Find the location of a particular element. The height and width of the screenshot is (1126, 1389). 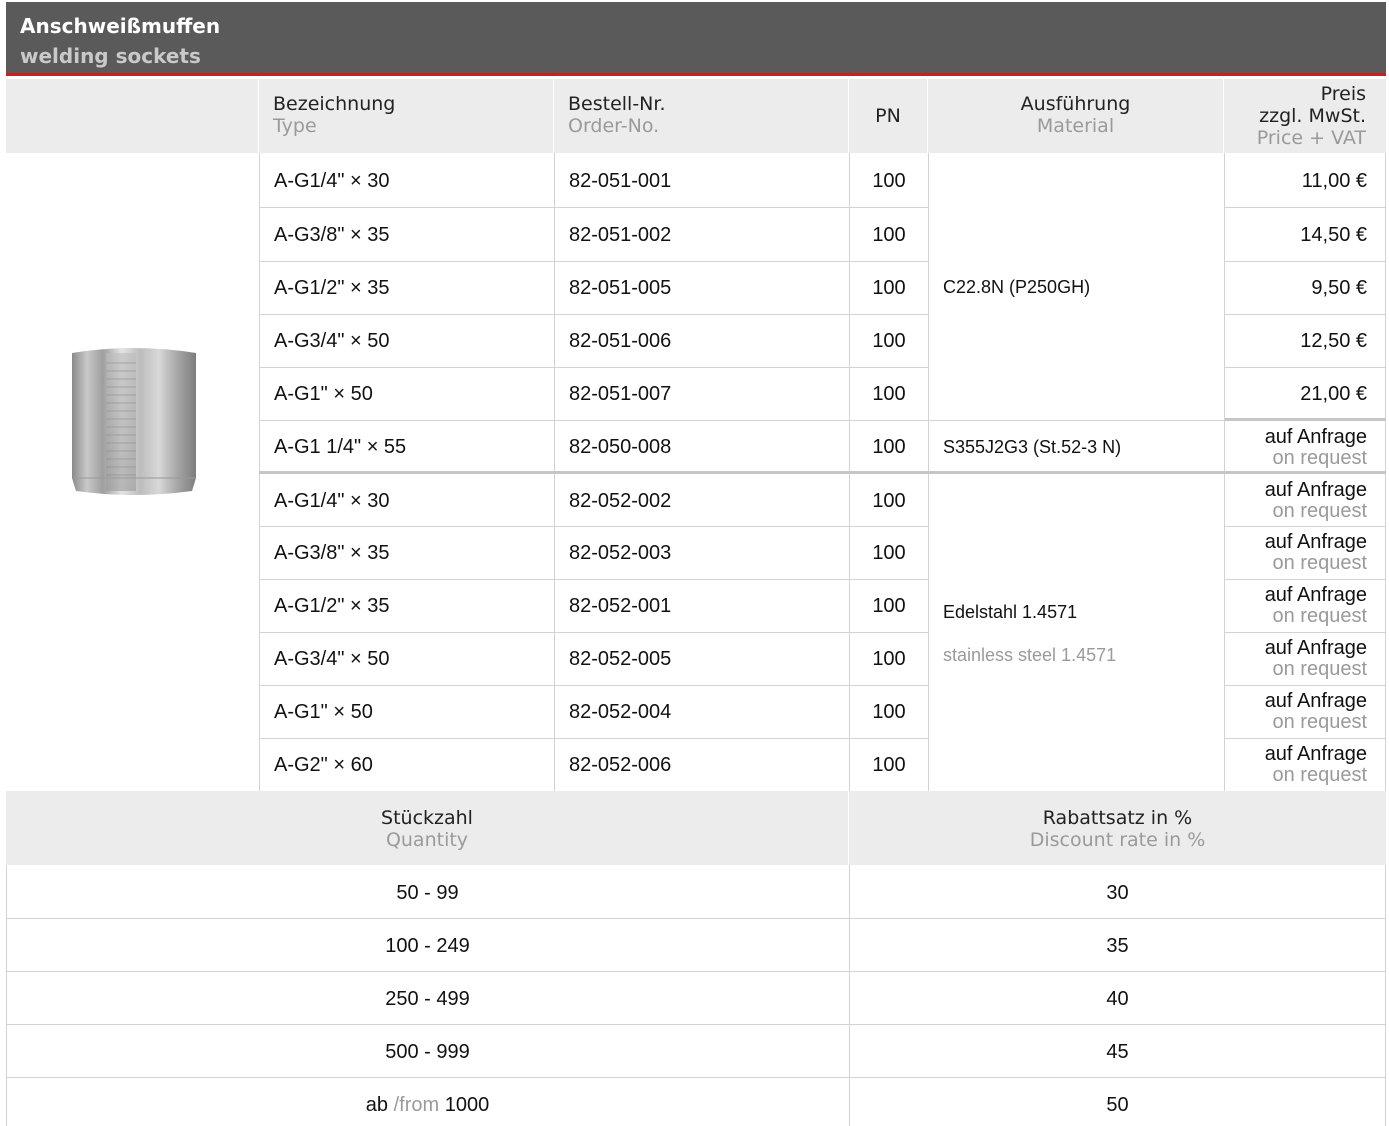

material-cell: C22.8N (P250GH) is located at coordinates (1017, 287).